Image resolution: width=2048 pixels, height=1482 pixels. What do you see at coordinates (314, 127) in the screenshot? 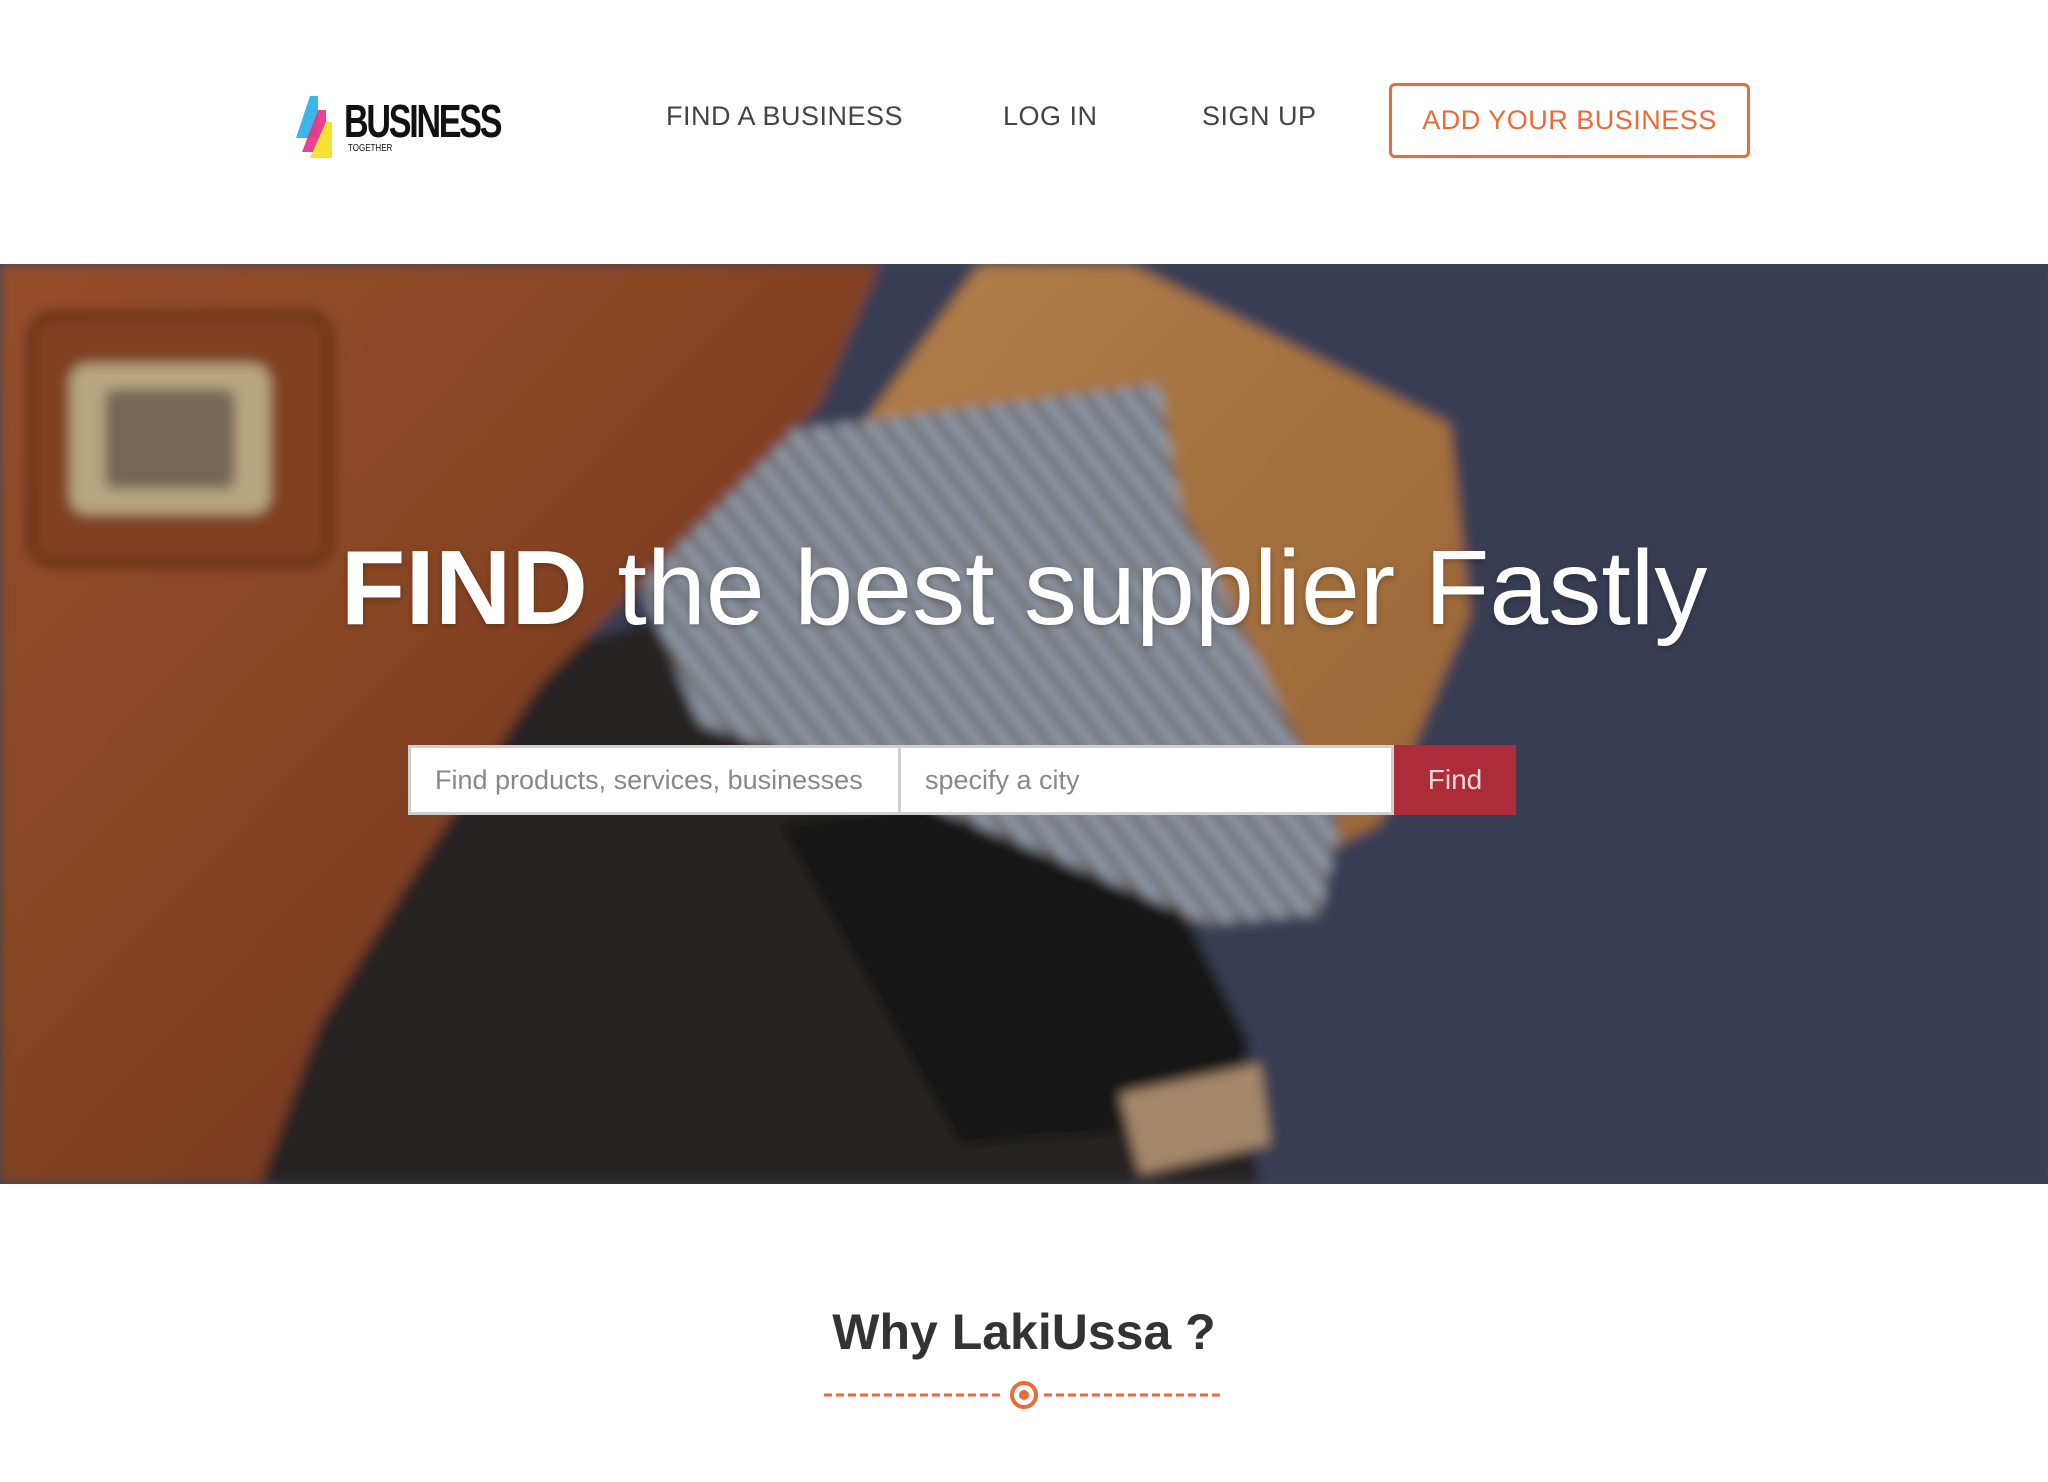
I see `logo-triangles-icon` at bounding box center [314, 127].